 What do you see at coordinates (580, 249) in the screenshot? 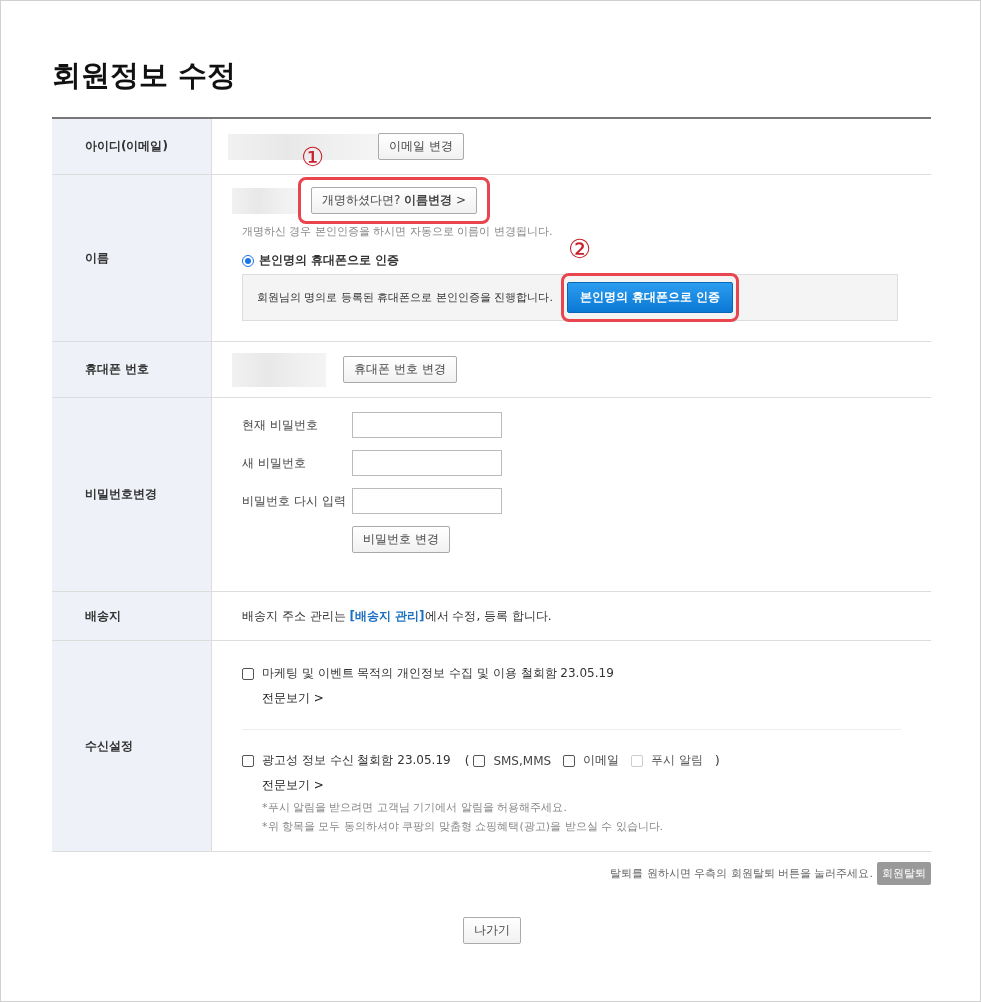
I see `step-marker: ②` at bounding box center [580, 249].